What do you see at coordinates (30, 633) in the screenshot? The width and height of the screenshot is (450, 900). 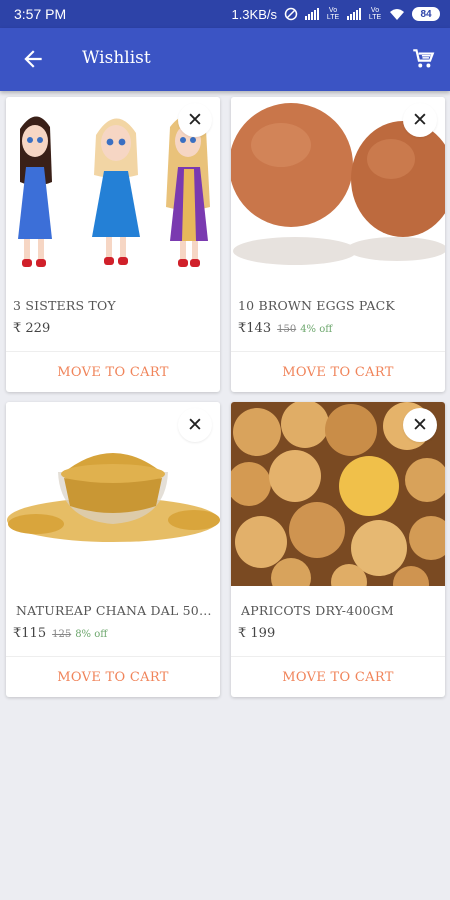 I see `price: ₹115` at bounding box center [30, 633].